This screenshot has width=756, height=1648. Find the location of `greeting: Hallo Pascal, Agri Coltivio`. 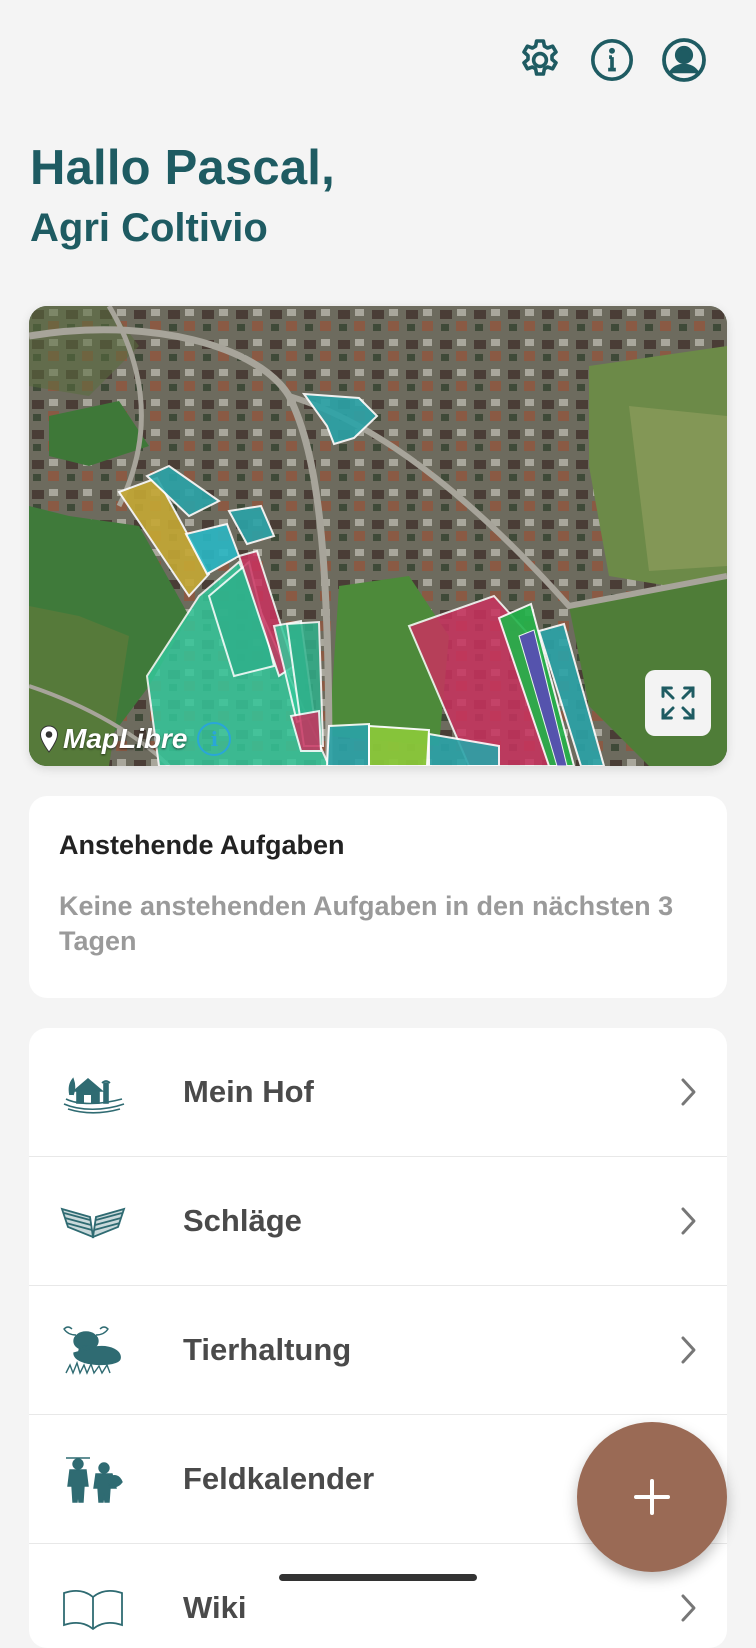

greeting: Hallo Pascal, Agri Coltivio is located at coordinates (182, 196).